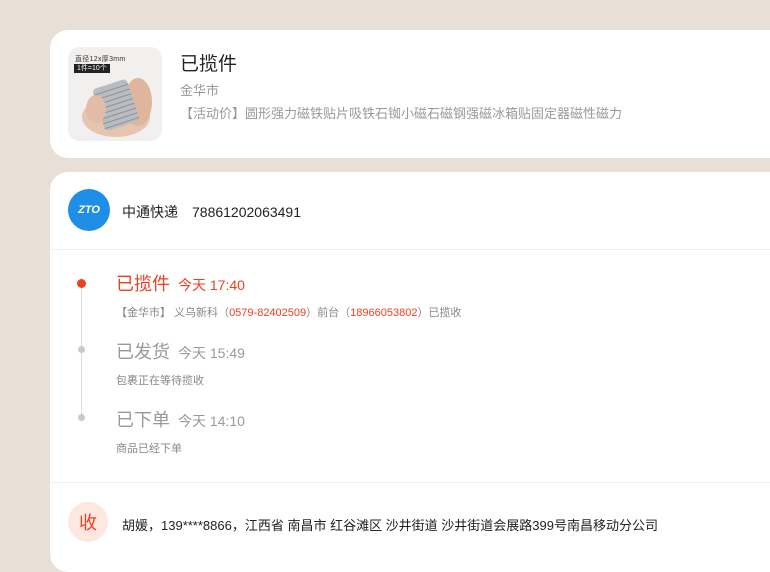  What do you see at coordinates (143, 420) in the screenshot?
I see `timeline-status-label: 已下单` at bounding box center [143, 420].